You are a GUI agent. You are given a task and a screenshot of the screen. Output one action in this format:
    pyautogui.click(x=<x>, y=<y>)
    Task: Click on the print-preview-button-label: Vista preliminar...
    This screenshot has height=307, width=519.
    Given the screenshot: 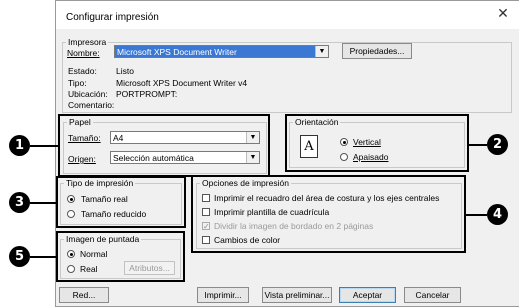 What is the action you would take?
    pyautogui.click(x=297, y=295)
    